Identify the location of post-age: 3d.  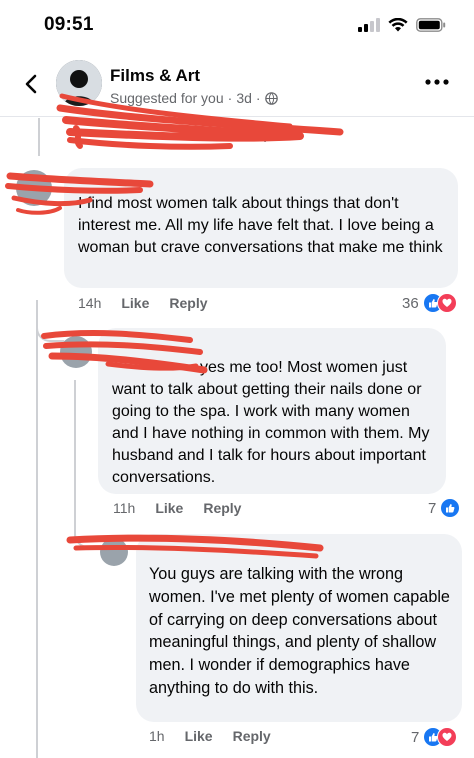
(244, 98).